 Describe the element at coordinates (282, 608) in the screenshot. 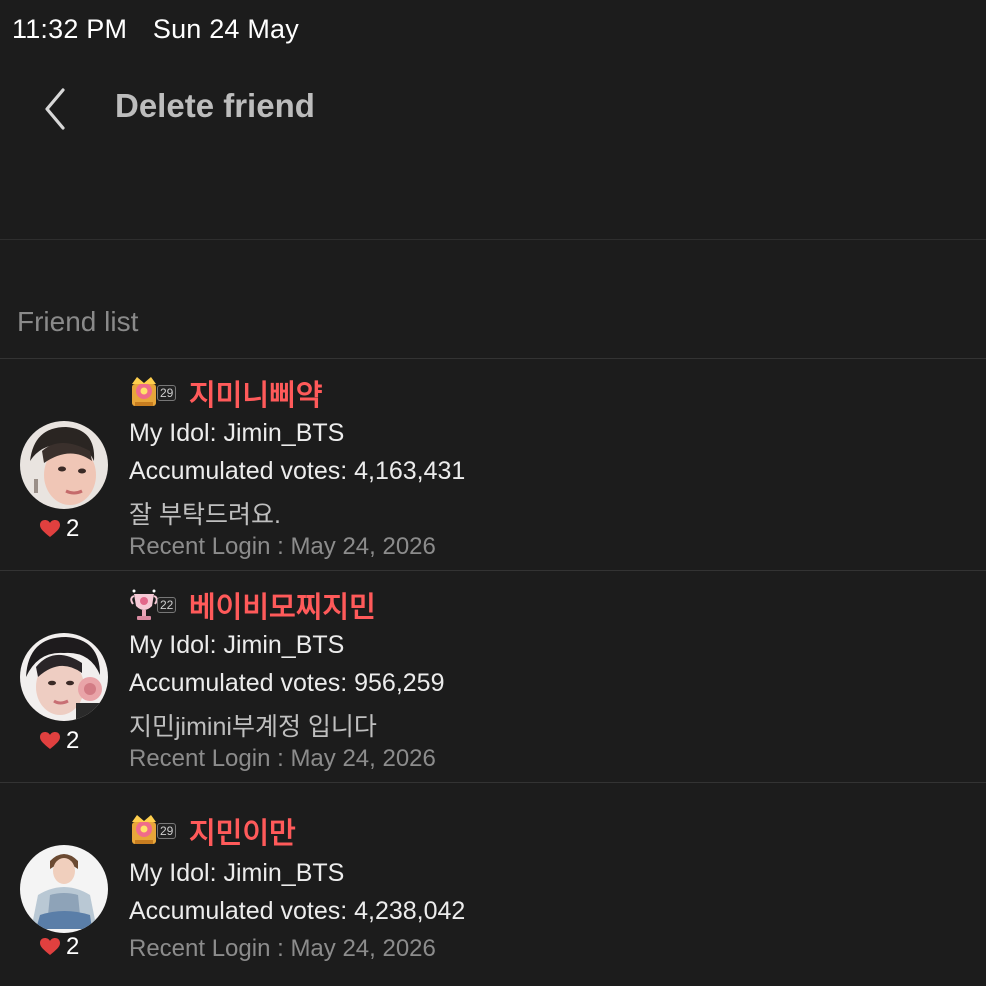

I see `friend-nickname: 베이비모찌지민` at that location.